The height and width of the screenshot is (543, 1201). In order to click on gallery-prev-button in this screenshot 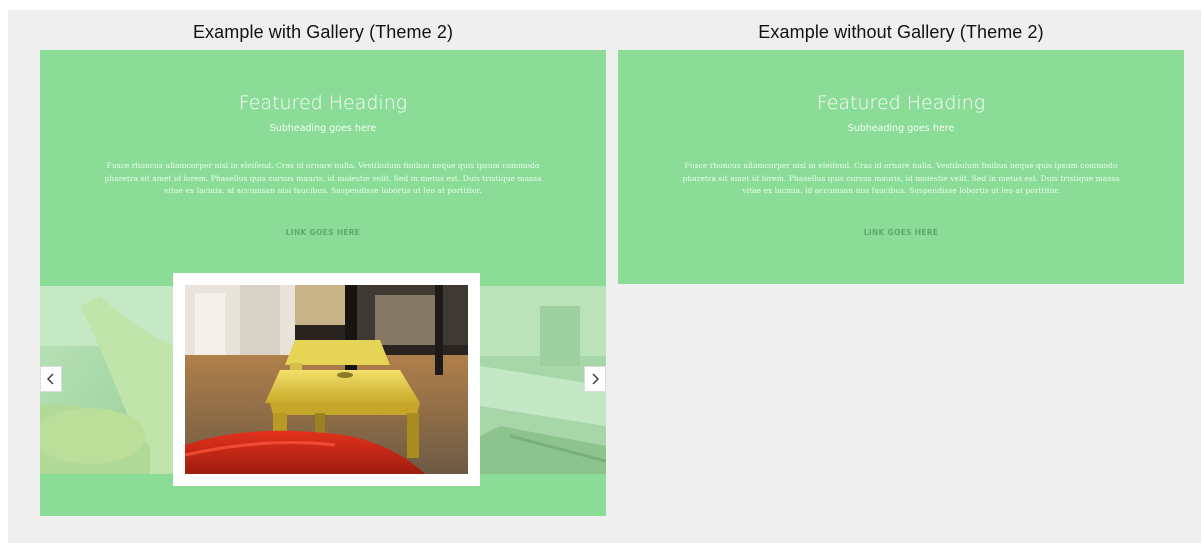, I will do `click(51, 379)`.